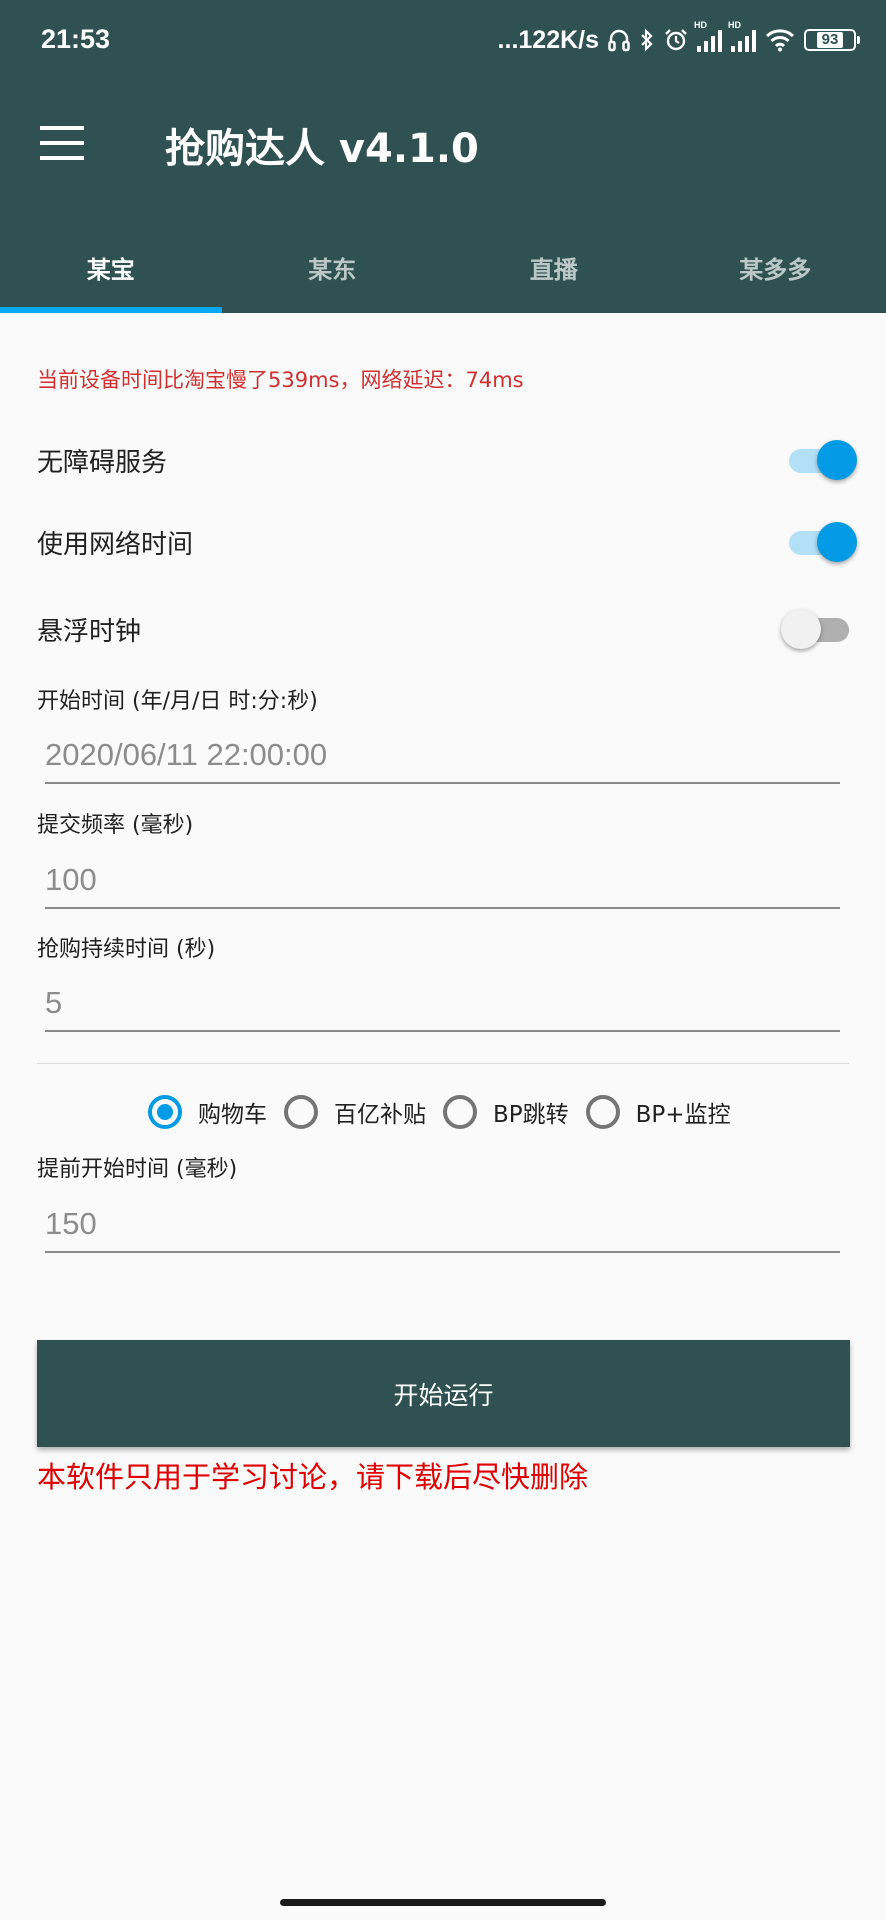  What do you see at coordinates (447, 627) in the screenshot?
I see `floating-clock-row: 悬浮时钟` at bounding box center [447, 627].